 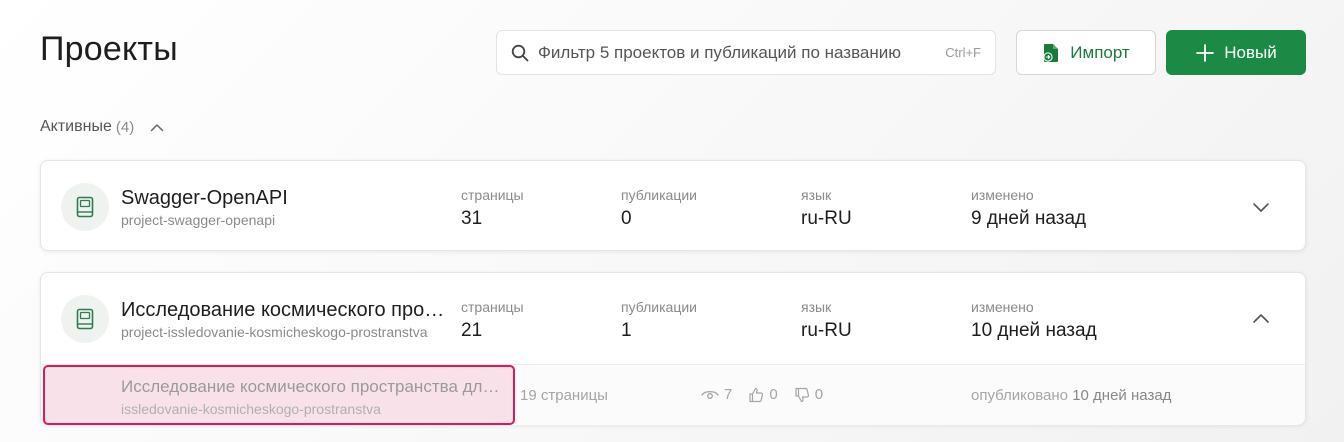 What do you see at coordinates (732, 52) in the screenshot?
I see `search-input` at bounding box center [732, 52].